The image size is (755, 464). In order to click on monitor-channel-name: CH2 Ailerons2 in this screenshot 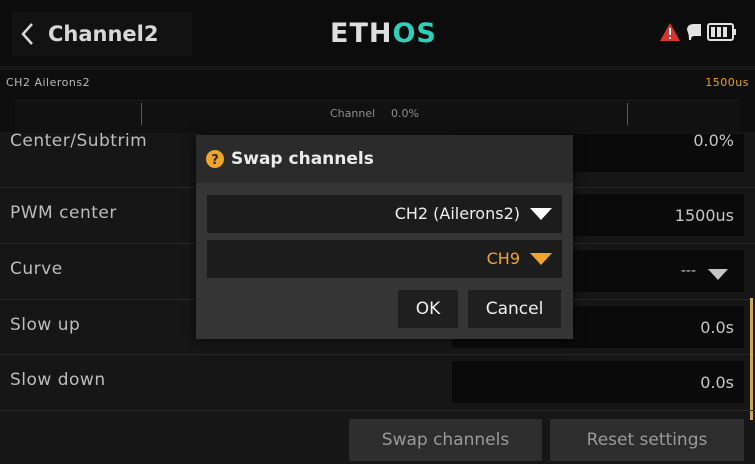, I will do `click(48, 82)`.